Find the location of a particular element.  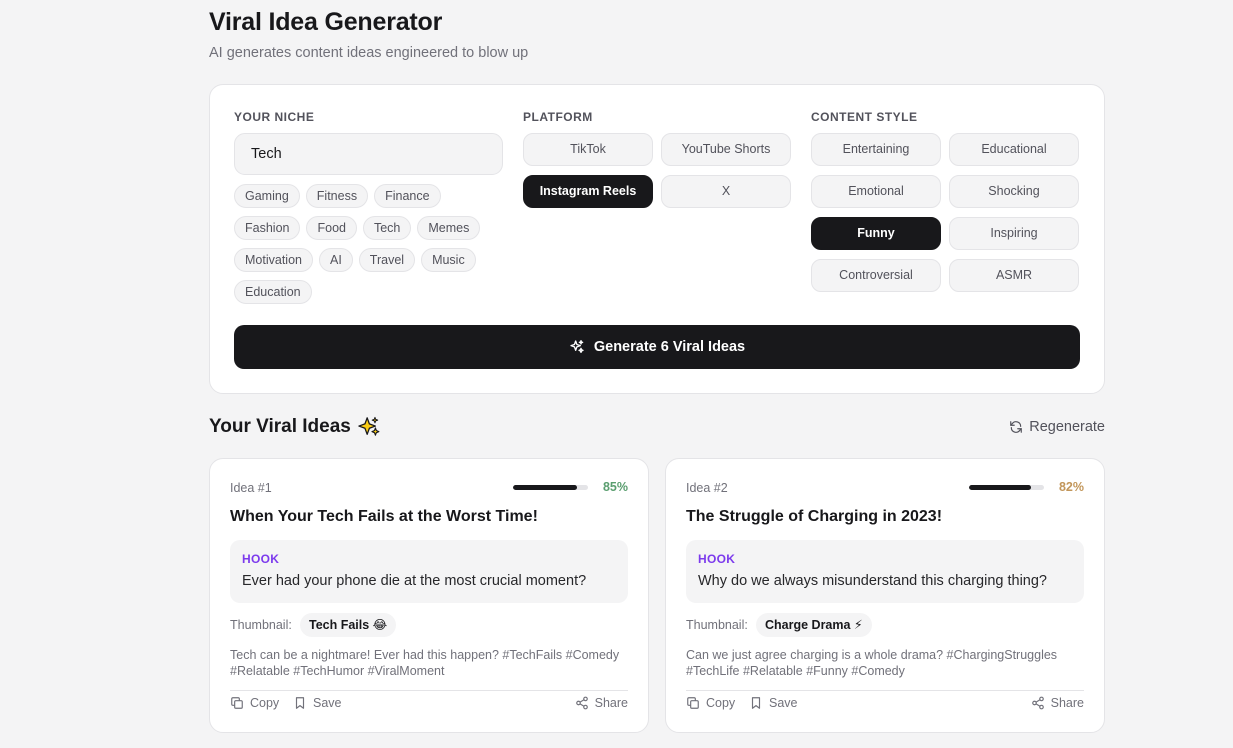

generate-button: Generate 6 Viral Ideas is located at coordinates (657, 347).